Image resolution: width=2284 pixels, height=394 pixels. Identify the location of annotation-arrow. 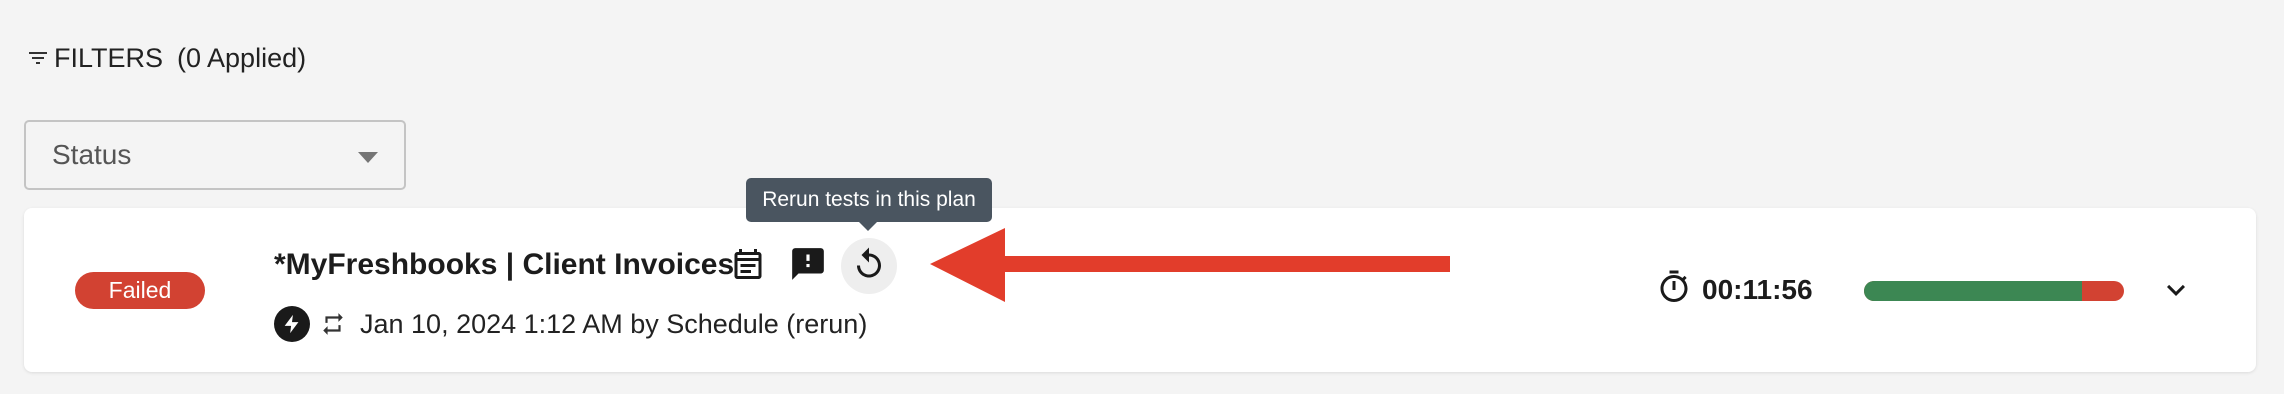
(1190, 265).